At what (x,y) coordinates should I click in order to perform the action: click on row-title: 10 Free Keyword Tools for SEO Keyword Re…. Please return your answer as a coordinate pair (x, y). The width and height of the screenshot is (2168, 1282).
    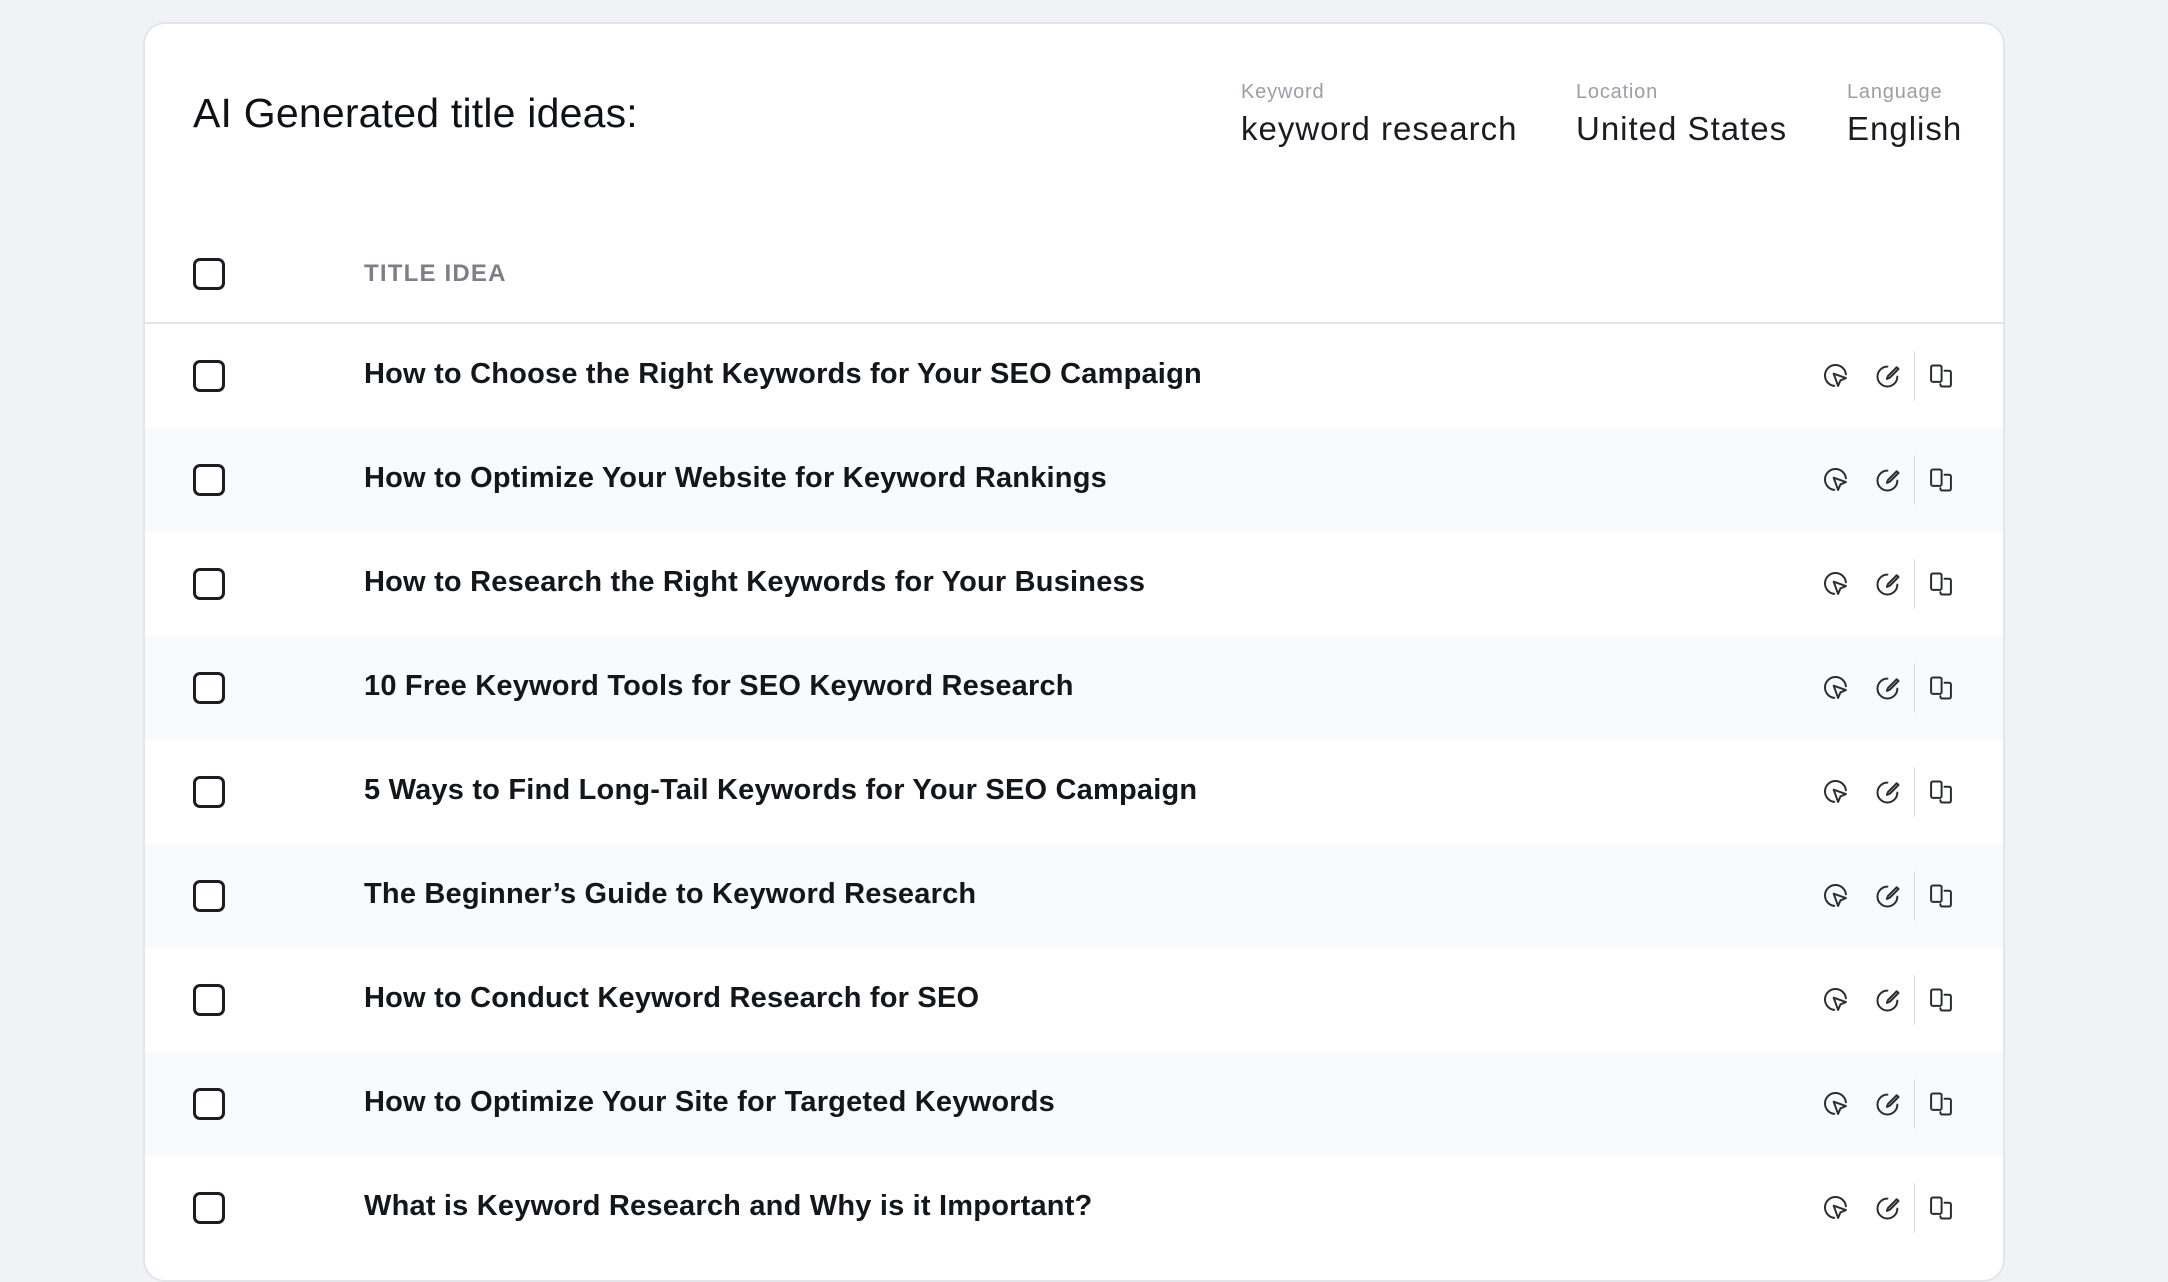
    Looking at the image, I should click on (719, 686).